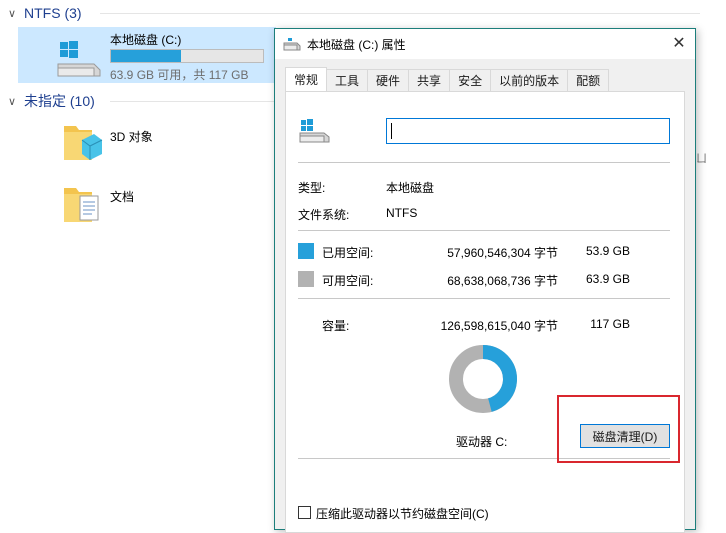 The height and width of the screenshot is (533, 726). I want to click on tab-security: 安全, so click(470, 80).